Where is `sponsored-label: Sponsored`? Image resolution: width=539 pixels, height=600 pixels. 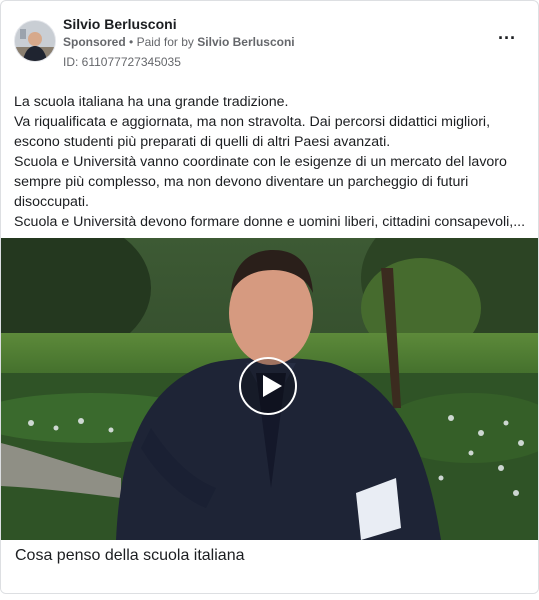
sponsored-label: Sponsored is located at coordinates (94, 42).